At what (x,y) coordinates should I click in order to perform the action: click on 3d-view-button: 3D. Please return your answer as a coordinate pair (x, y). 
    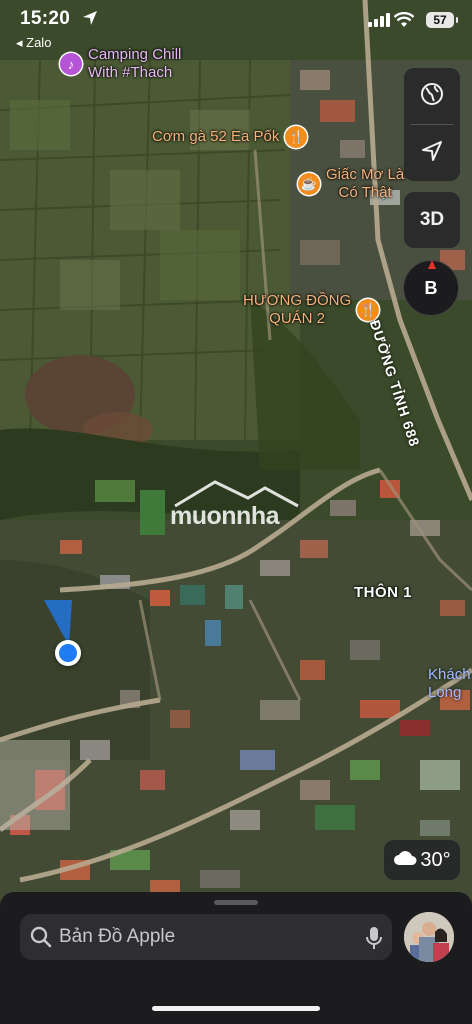
    Looking at the image, I should click on (432, 220).